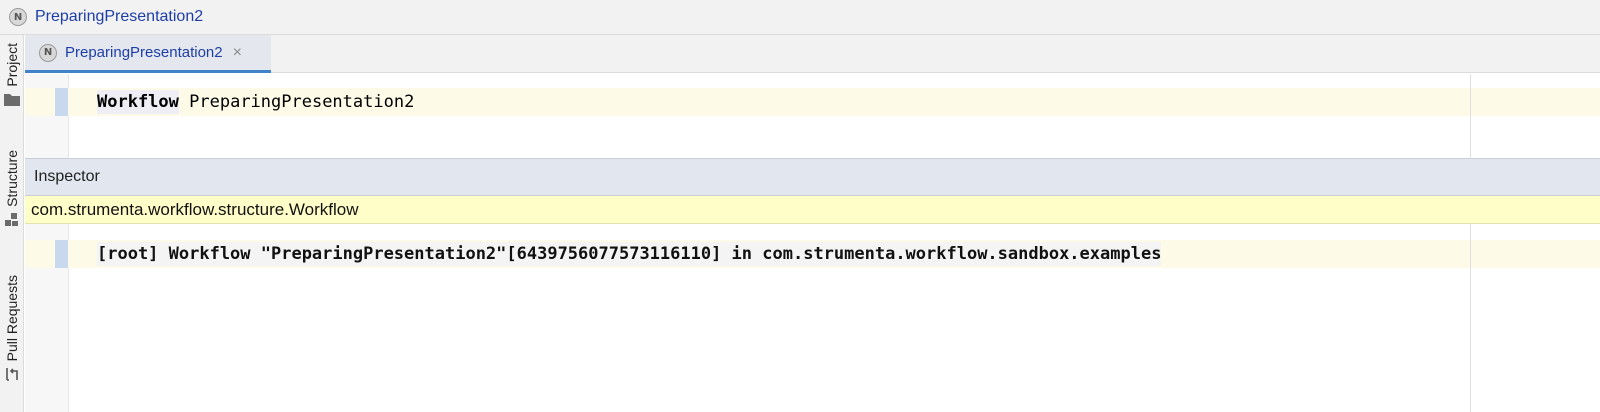 This screenshot has height=412, width=1600. I want to click on tool-window-strip: Project Structure Pull Requests, so click(12, 223).